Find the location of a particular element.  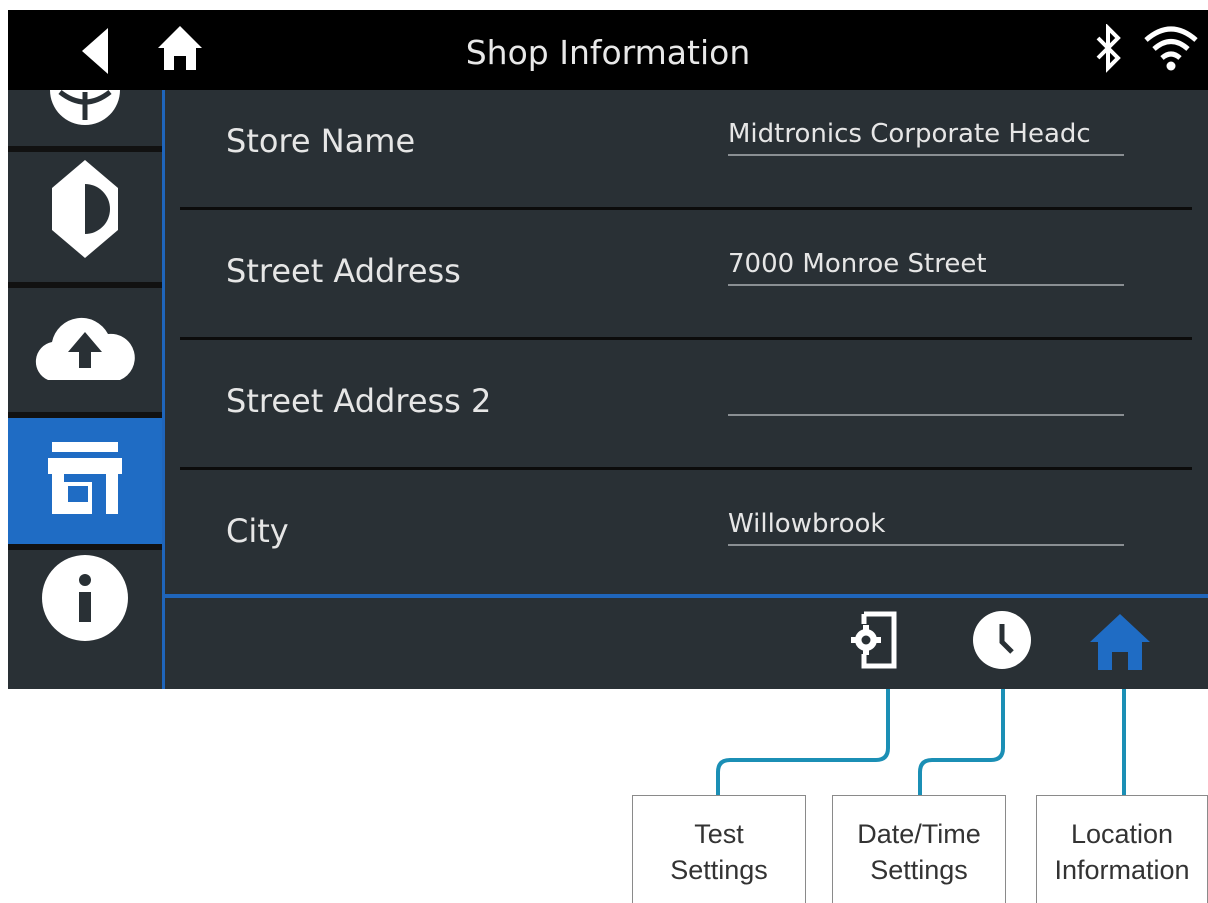

callout-test-settings: Test Settings is located at coordinates (719, 849).